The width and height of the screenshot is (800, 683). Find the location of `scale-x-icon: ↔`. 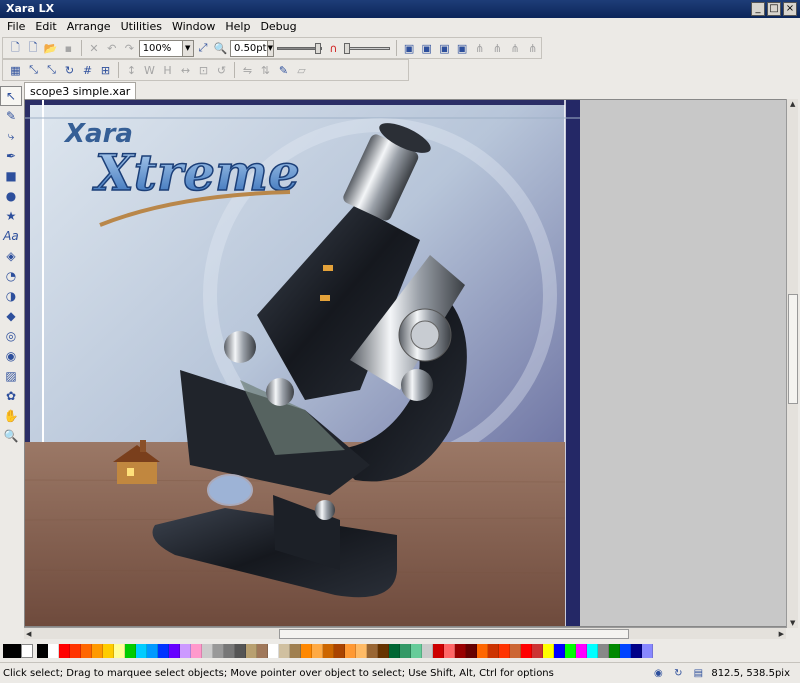

scale-x-icon: ↔ is located at coordinates (185, 70).